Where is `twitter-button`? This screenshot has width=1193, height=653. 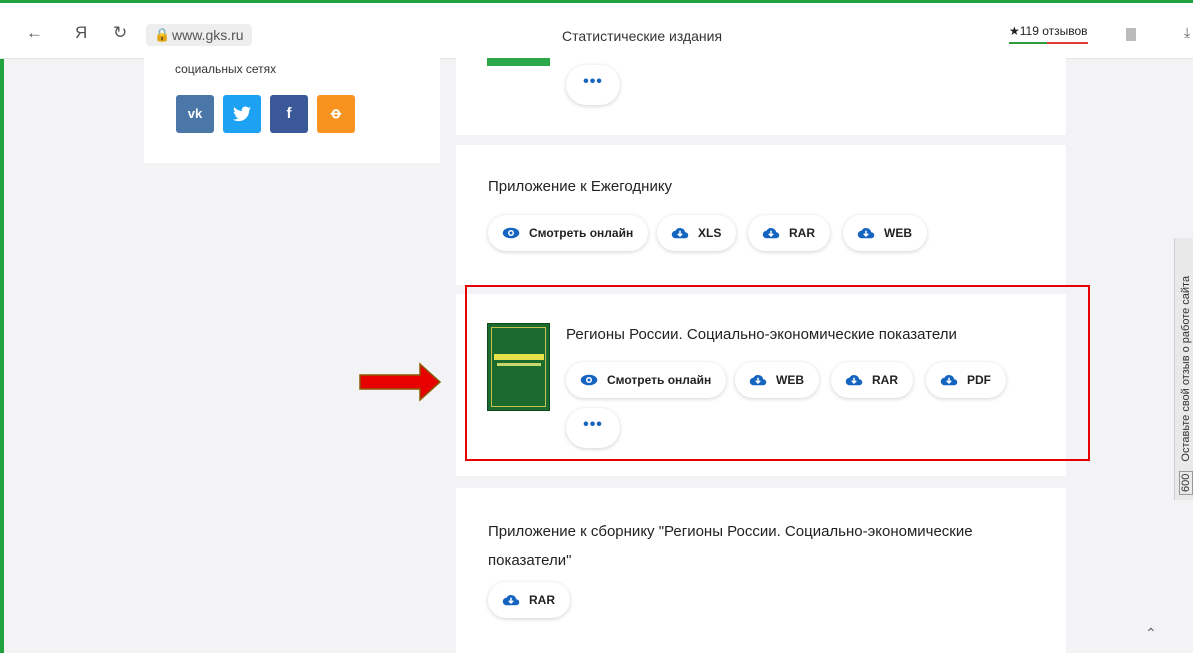
twitter-button is located at coordinates (242, 114).